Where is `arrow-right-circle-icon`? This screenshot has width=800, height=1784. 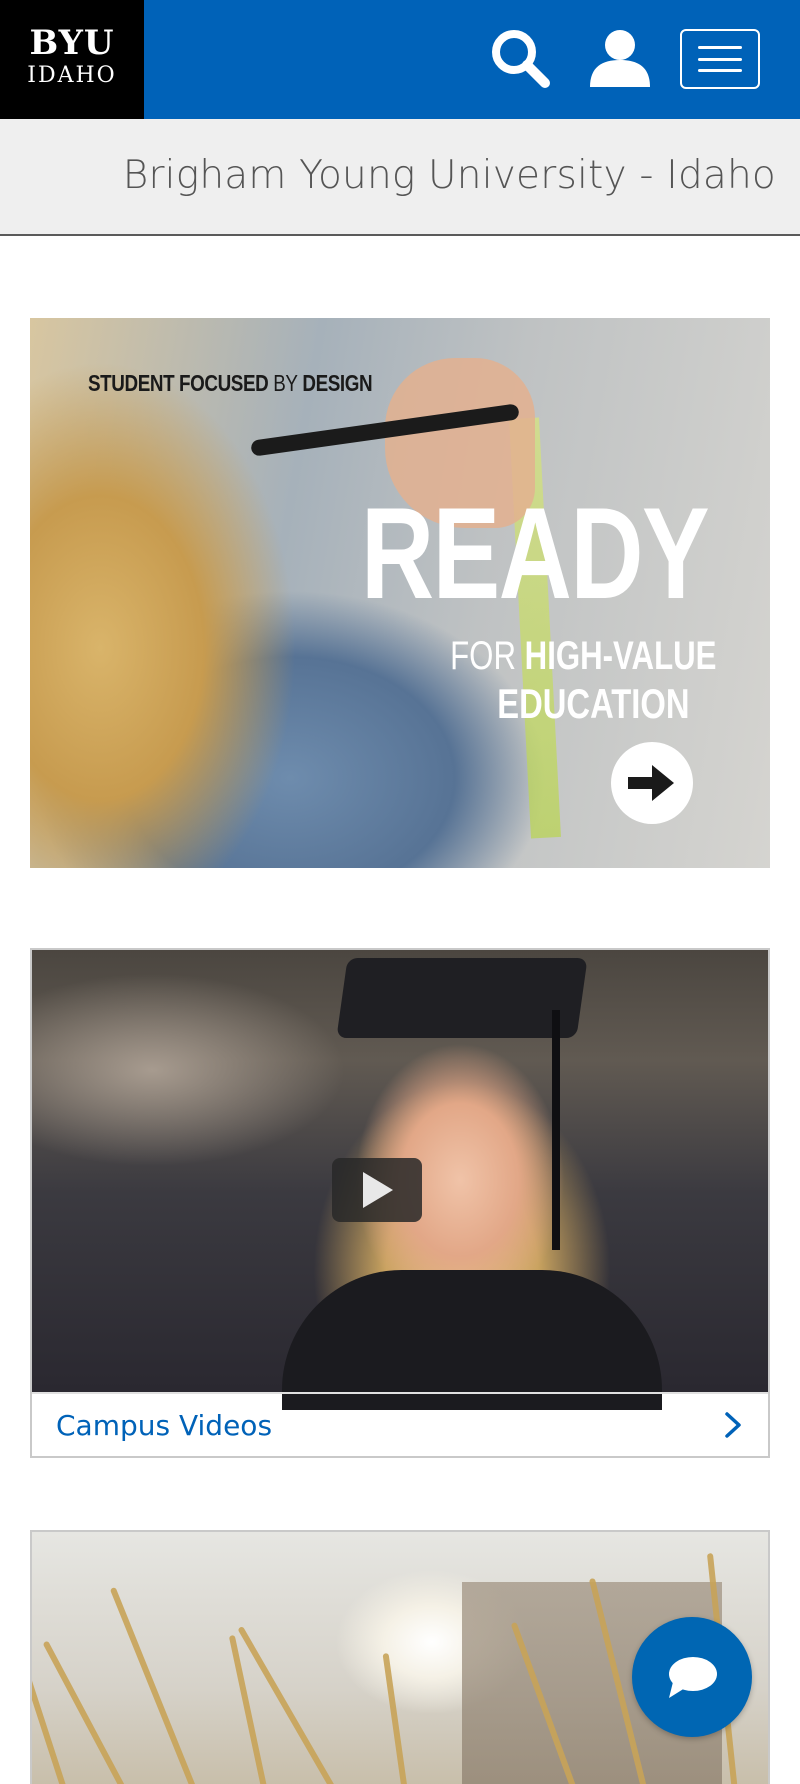 arrow-right-circle-icon is located at coordinates (651, 783).